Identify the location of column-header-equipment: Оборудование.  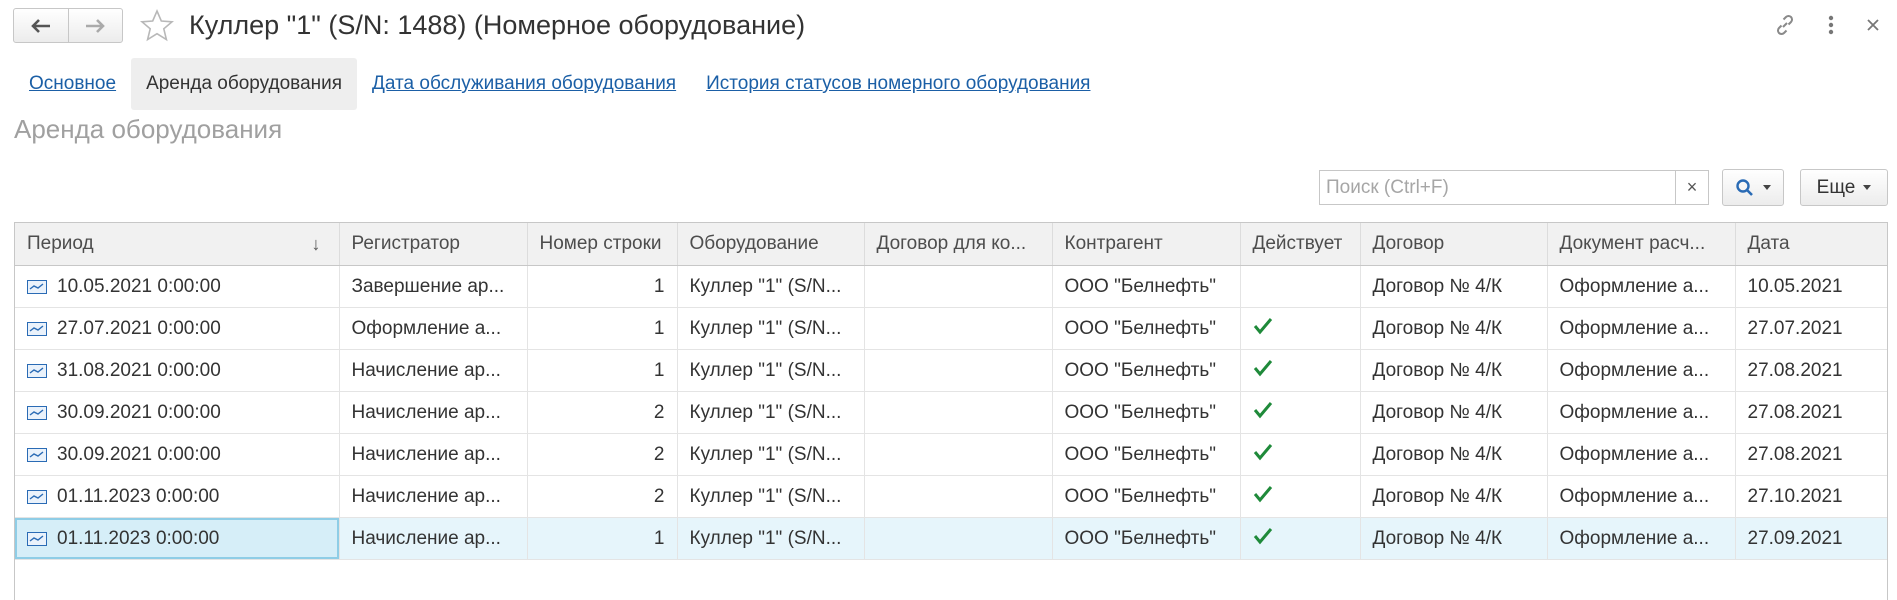
(771, 244).